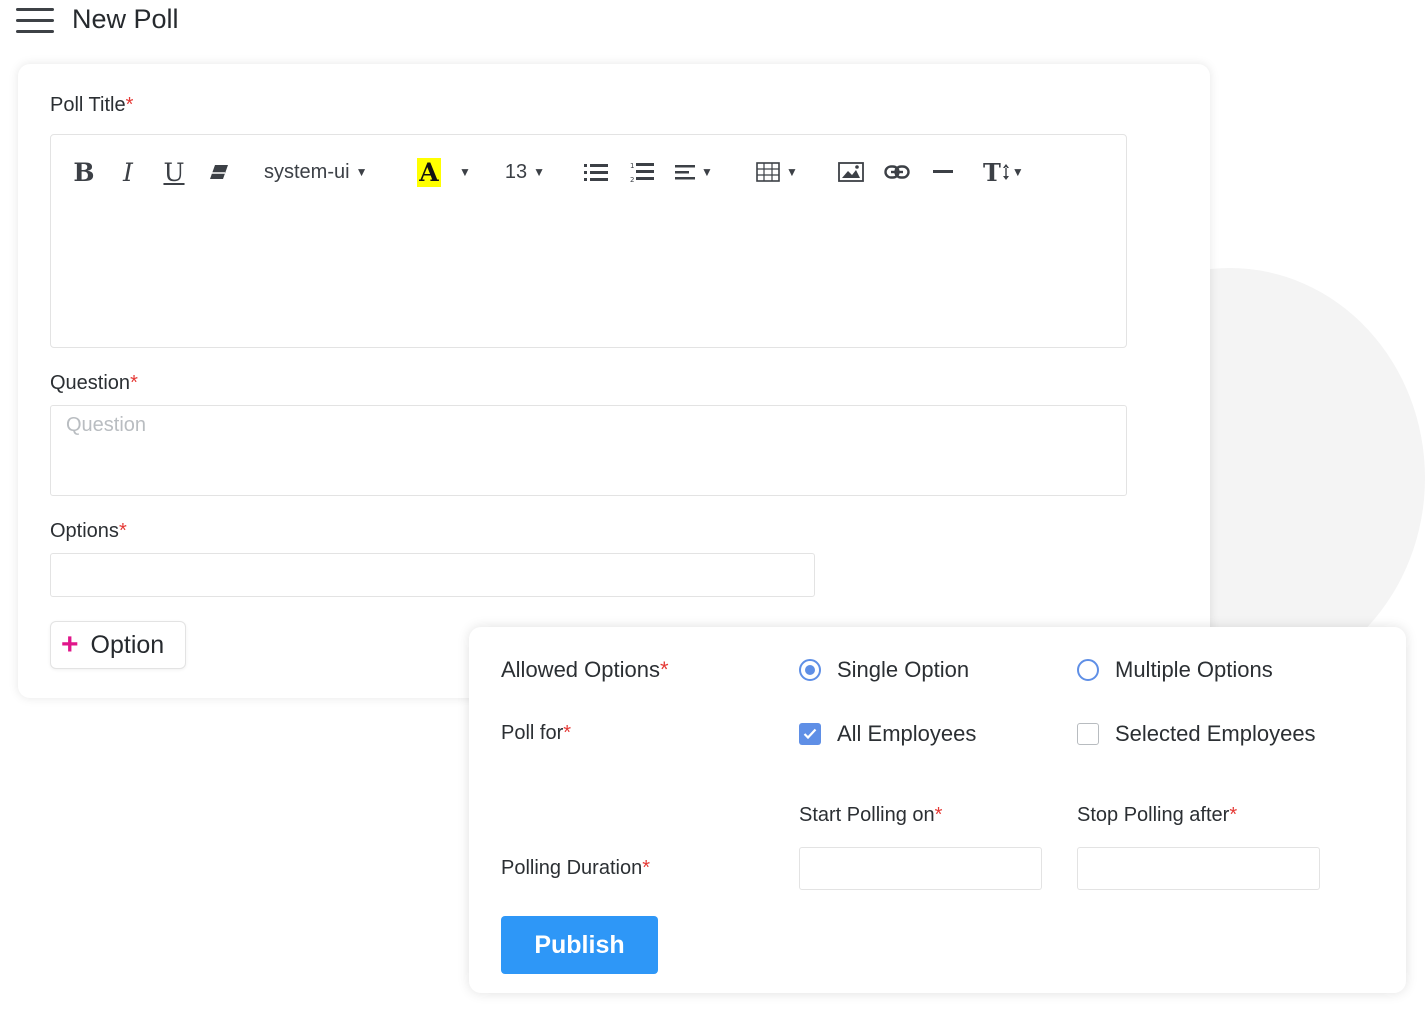 This screenshot has height=1011, width=1425. What do you see at coordinates (118, 645) in the screenshot?
I see `add-option-button: + Option` at bounding box center [118, 645].